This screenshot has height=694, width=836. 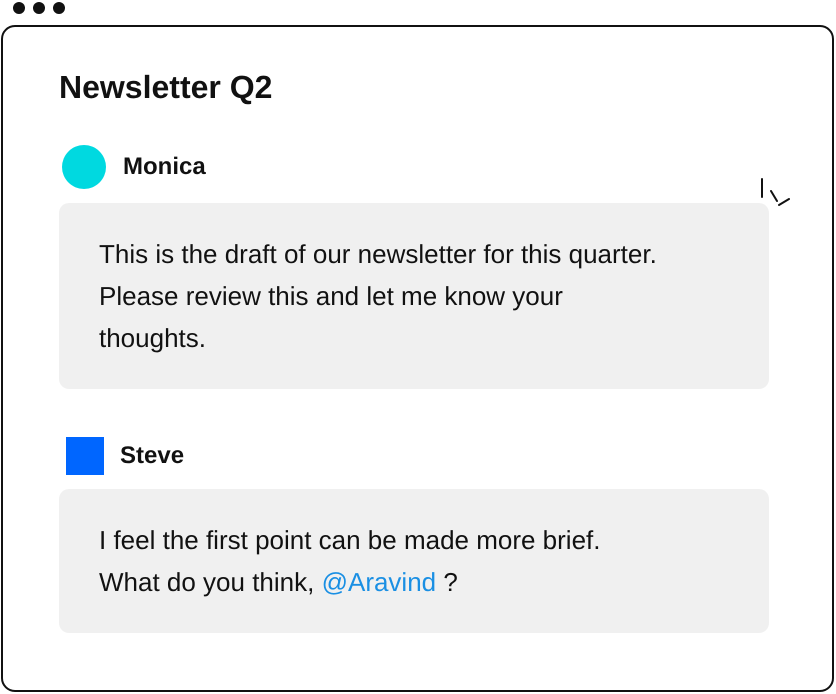 I want to click on sparkle-icon, so click(x=776, y=193).